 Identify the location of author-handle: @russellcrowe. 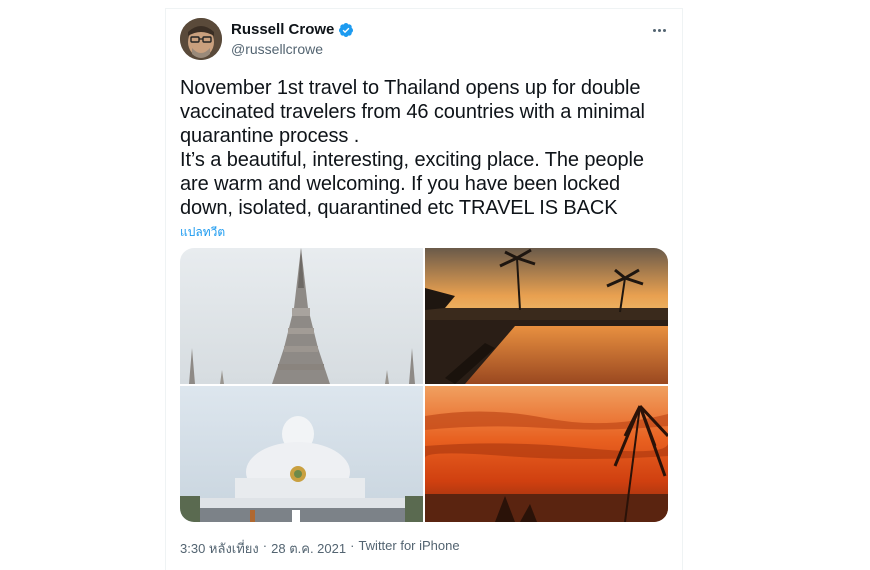
(277, 49).